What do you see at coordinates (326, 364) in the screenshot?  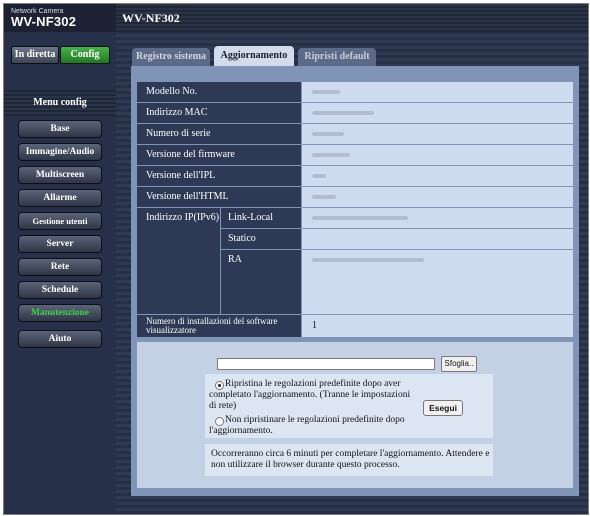 I see `file-path-input` at bounding box center [326, 364].